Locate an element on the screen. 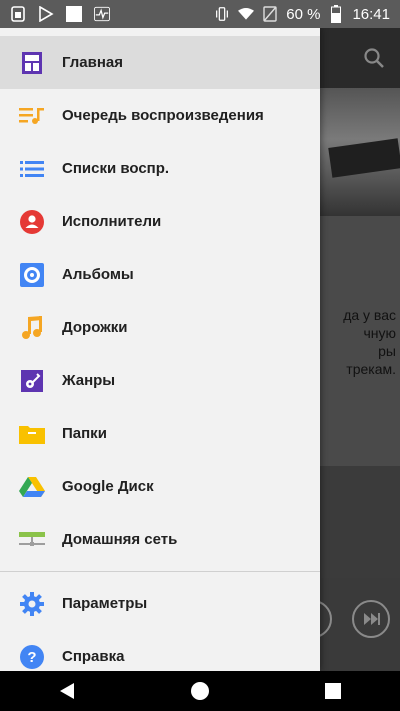 This screenshot has height=711, width=400. guitar-icon is located at coordinates (32, 381).